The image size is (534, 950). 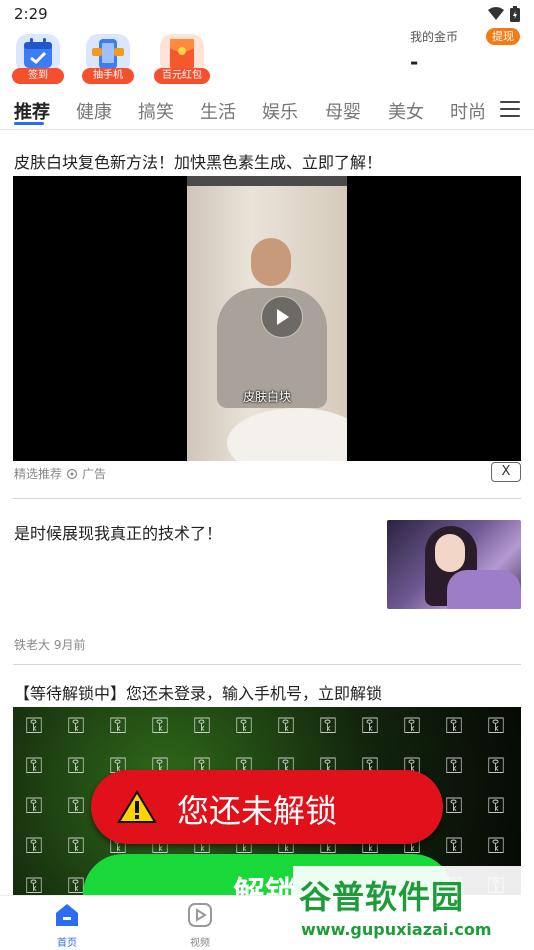 I want to click on wifi-icon, so click(x=496, y=13).